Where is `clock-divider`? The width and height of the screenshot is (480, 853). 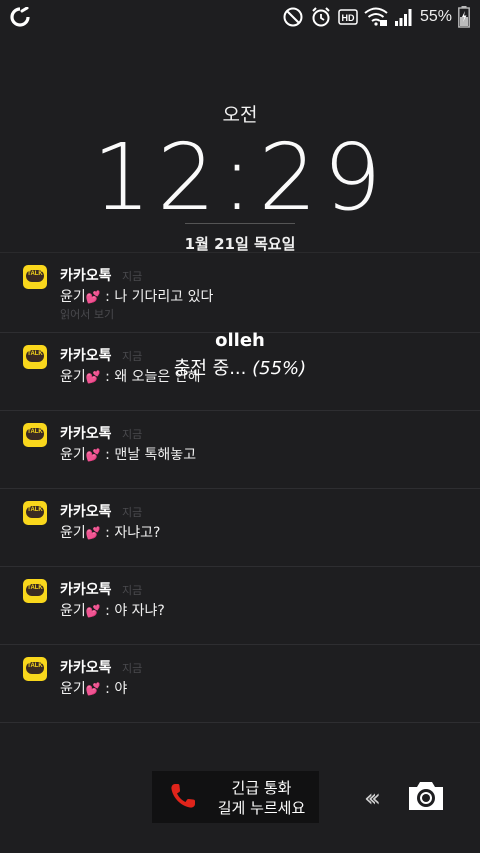 clock-divider is located at coordinates (240, 223).